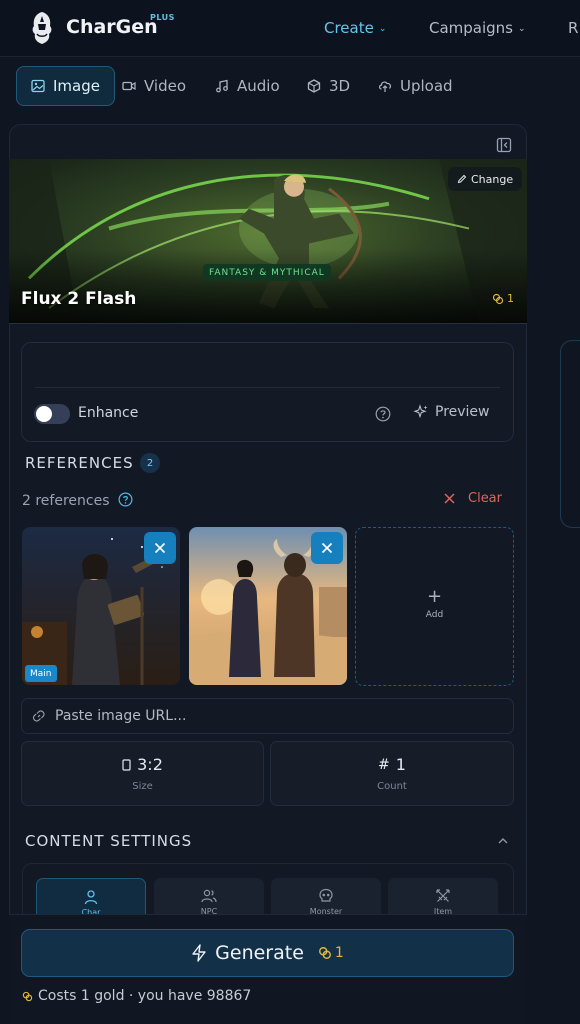 This screenshot has height=1024, width=580. I want to click on main-reference-badge: Main, so click(41, 673).